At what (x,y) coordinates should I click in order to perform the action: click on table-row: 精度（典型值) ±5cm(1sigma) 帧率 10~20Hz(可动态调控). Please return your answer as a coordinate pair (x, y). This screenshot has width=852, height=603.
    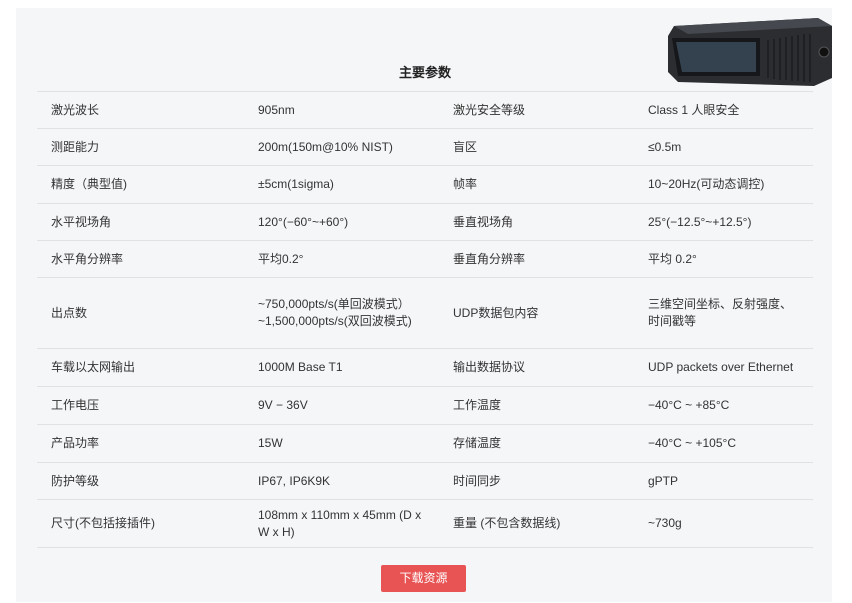
    Looking at the image, I should click on (425, 184).